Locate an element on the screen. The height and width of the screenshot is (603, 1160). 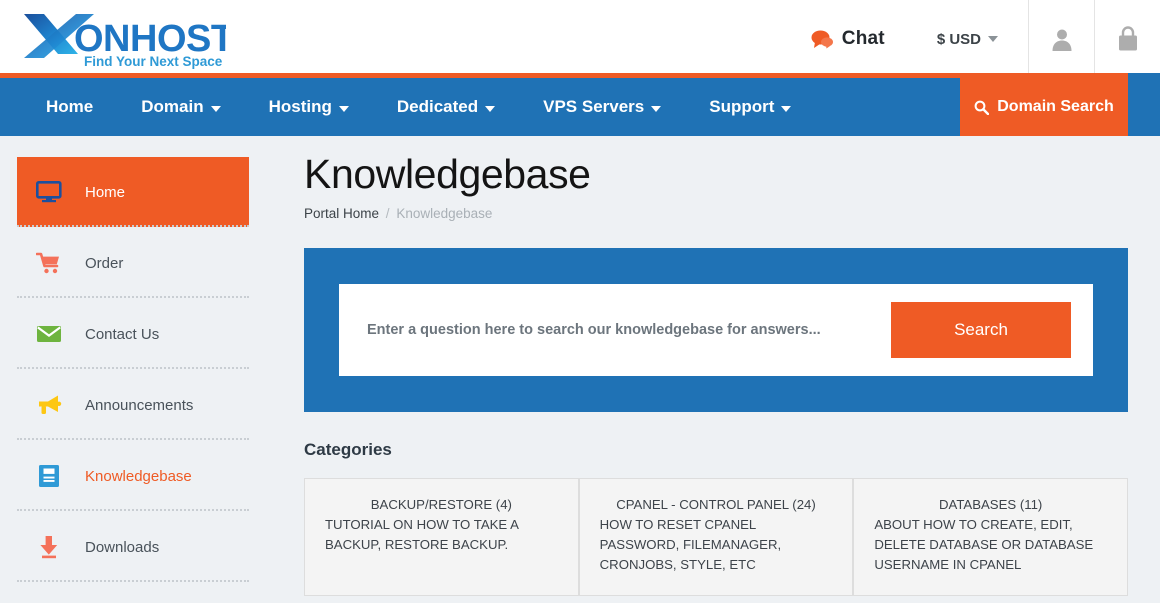
nav-label: Hosting is located at coordinates (300, 106).